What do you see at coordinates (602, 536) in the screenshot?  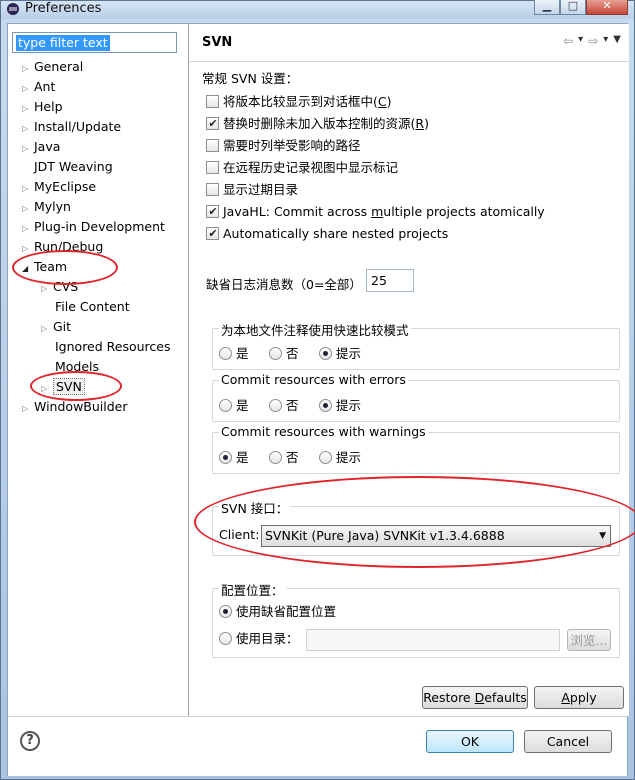 I see `dropdown-arrow-icon: ▼` at bounding box center [602, 536].